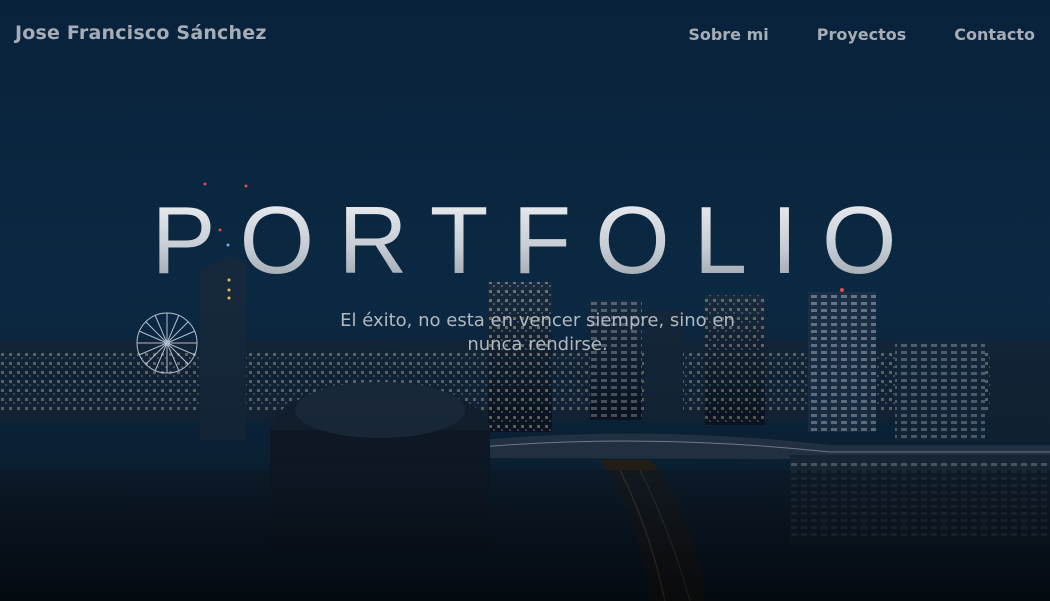  I want to click on nav-link-contacto: Contacto, so click(994, 34).